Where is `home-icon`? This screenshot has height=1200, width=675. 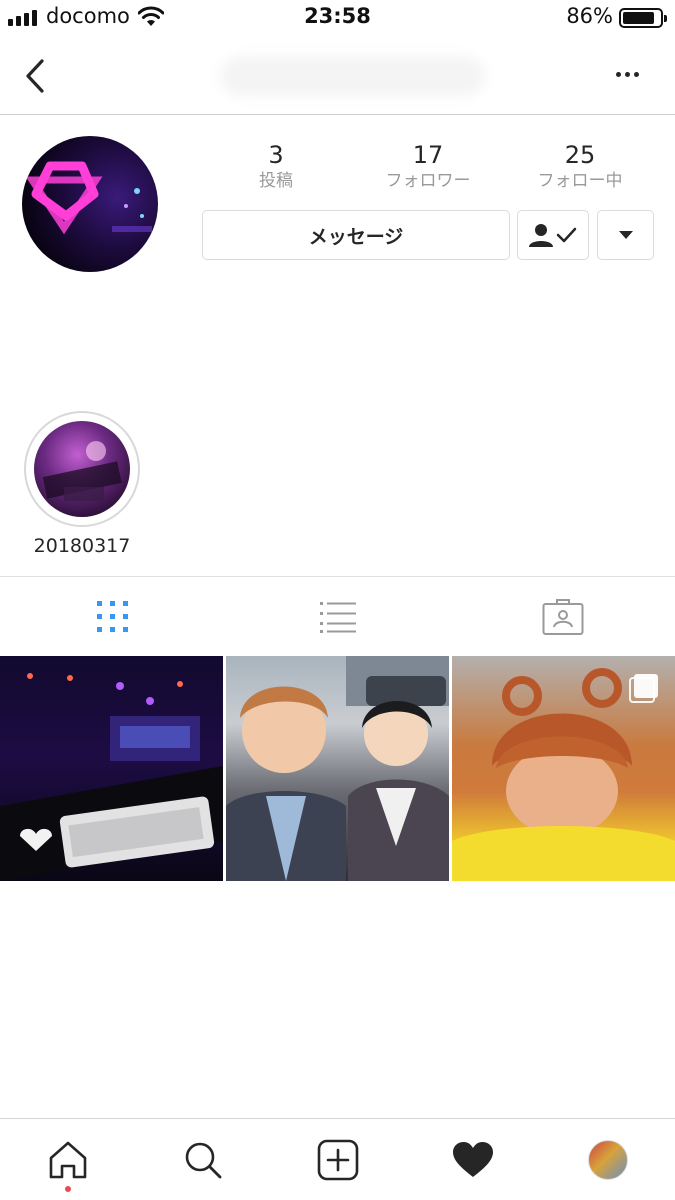 home-icon is located at coordinates (67, 1159).